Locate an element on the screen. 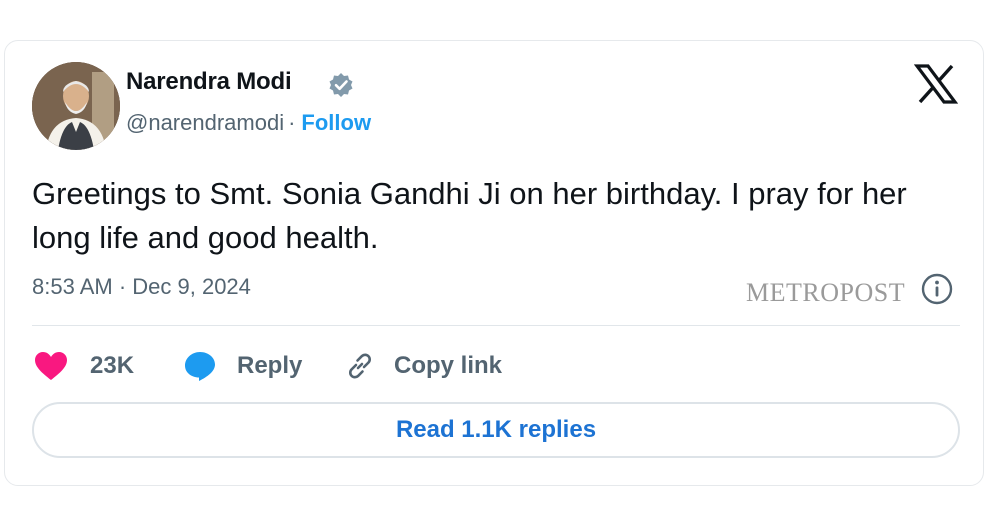 The height and width of the screenshot is (524, 991). divider is located at coordinates (496, 325).